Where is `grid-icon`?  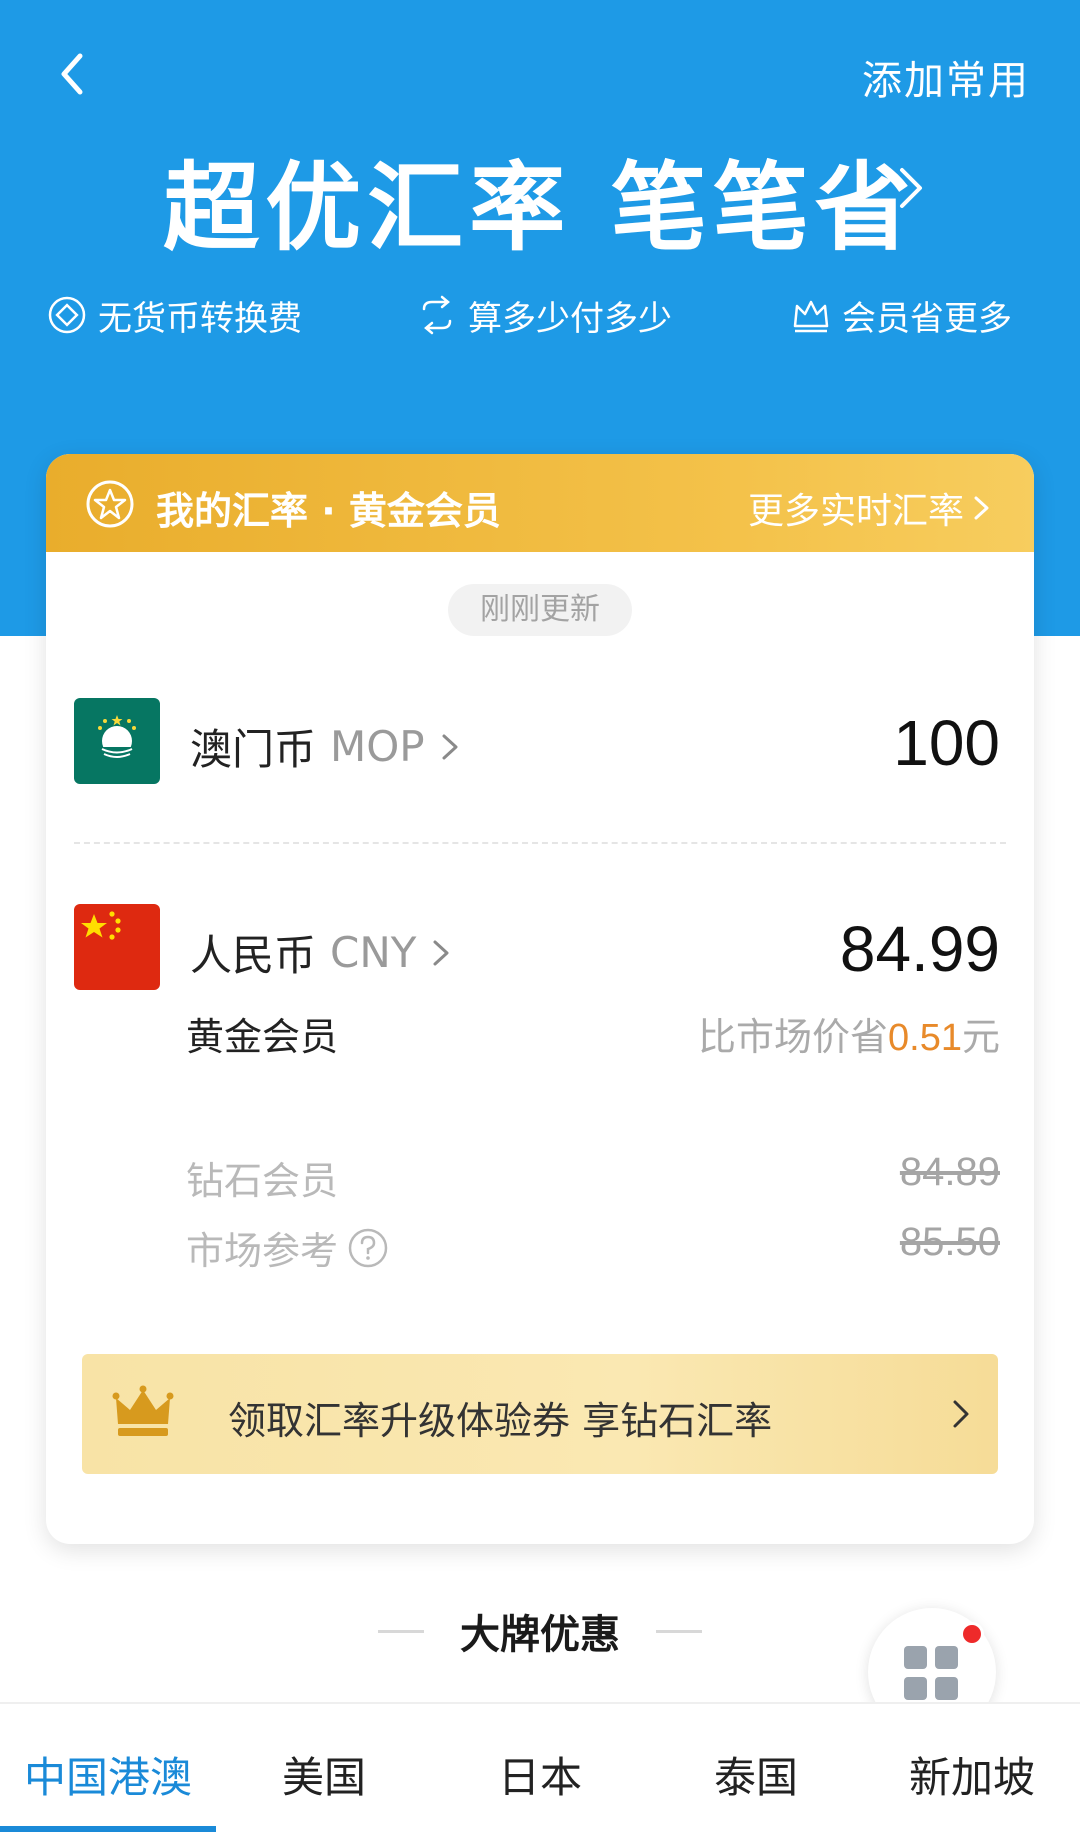 grid-icon is located at coordinates (931, 1673).